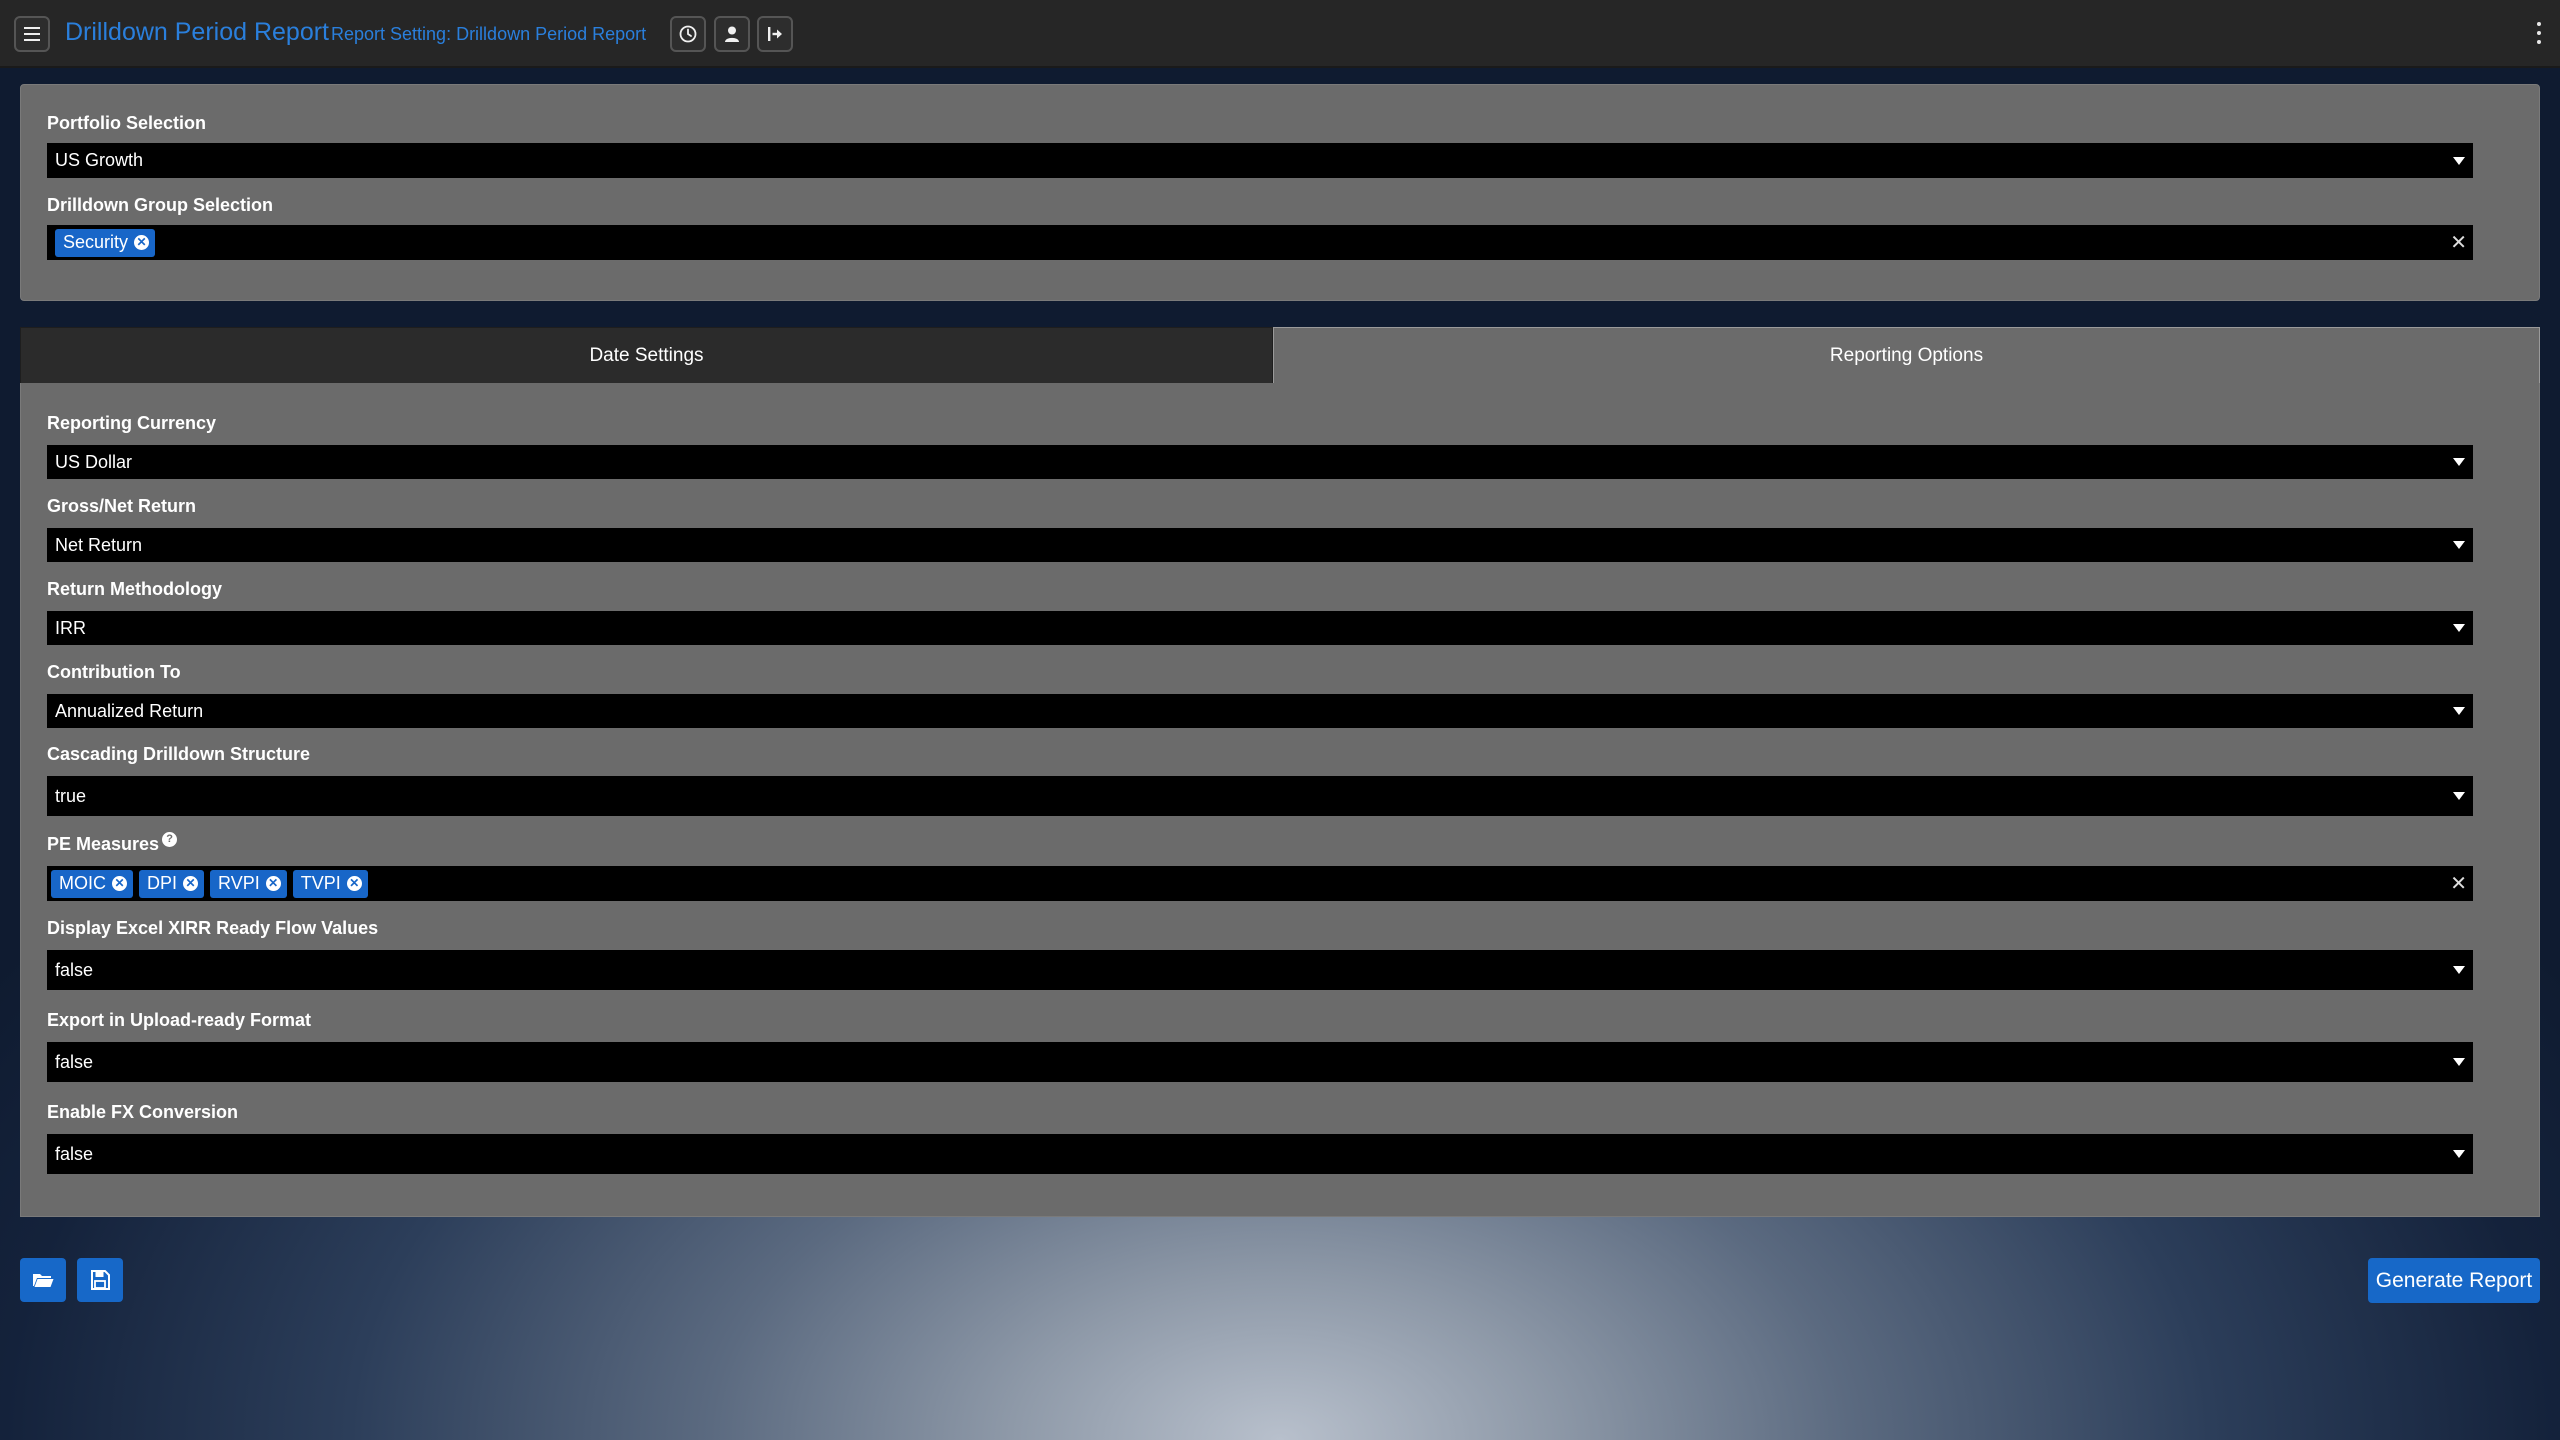 The height and width of the screenshot is (1440, 2560). Describe the element at coordinates (99, 160) in the screenshot. I see `portfolio-value: US Growth` at that location.